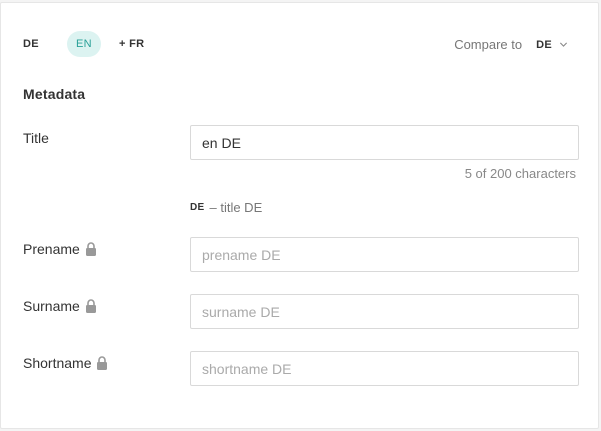 This screenshot has width=601, height=431. What do you see at coordinates (37, 44) in the screenshot?
I see `tab-language-de: DE` at bounding box center [37, 44].